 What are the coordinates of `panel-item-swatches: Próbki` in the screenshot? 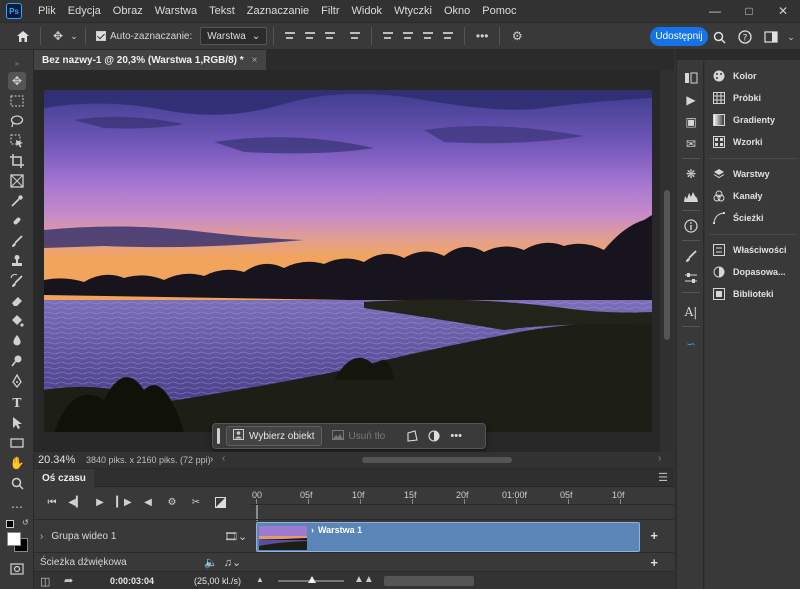 It's located at (737, 98).